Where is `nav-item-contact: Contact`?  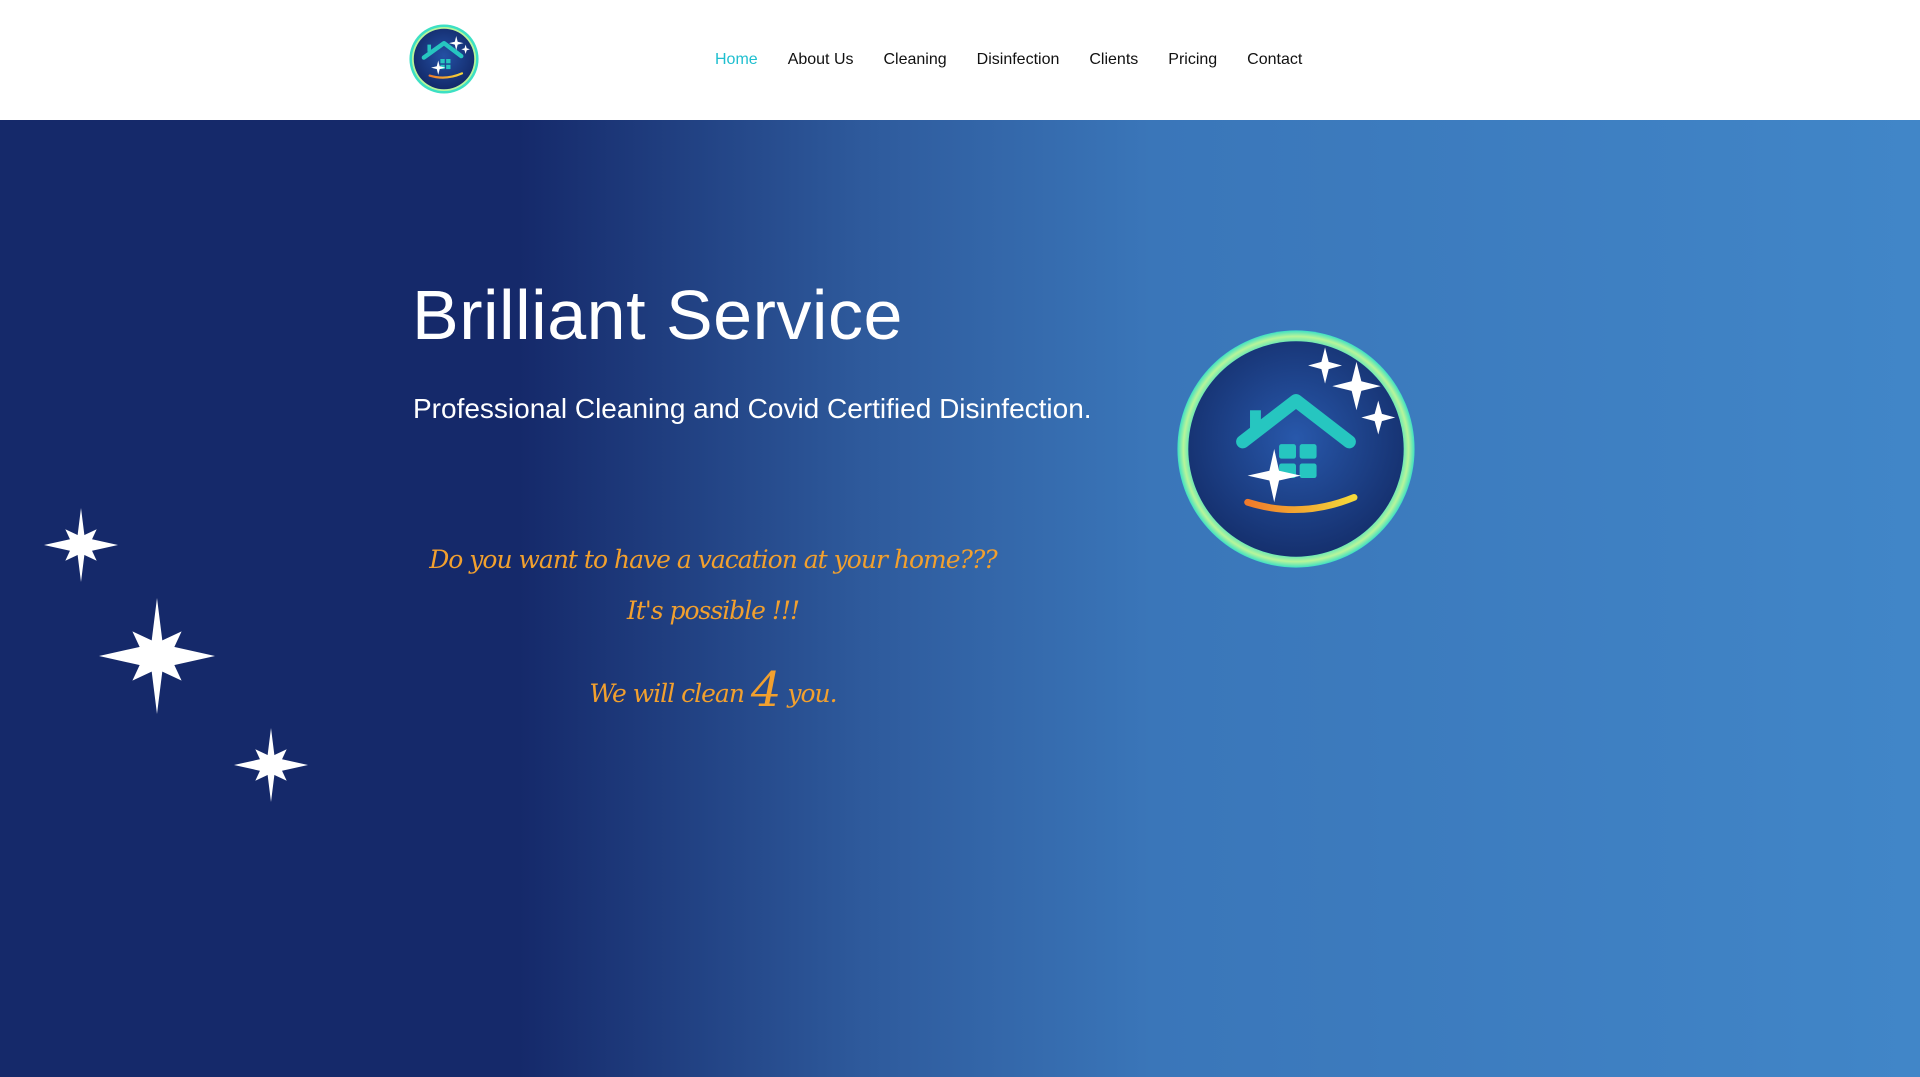
nav-item-contact: Contact is located at coordinates (1274, 60).